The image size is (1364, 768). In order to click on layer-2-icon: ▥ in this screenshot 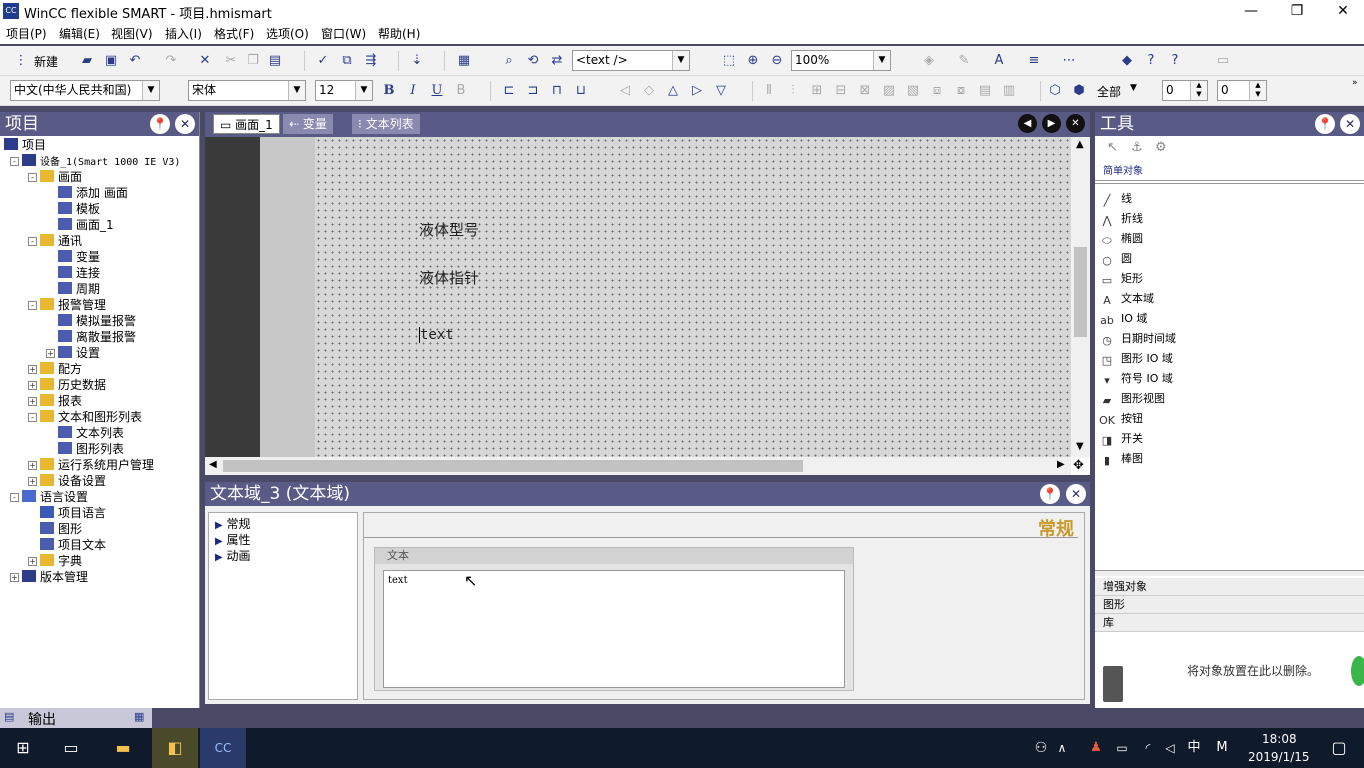, I will do `click(1009, 91)`.